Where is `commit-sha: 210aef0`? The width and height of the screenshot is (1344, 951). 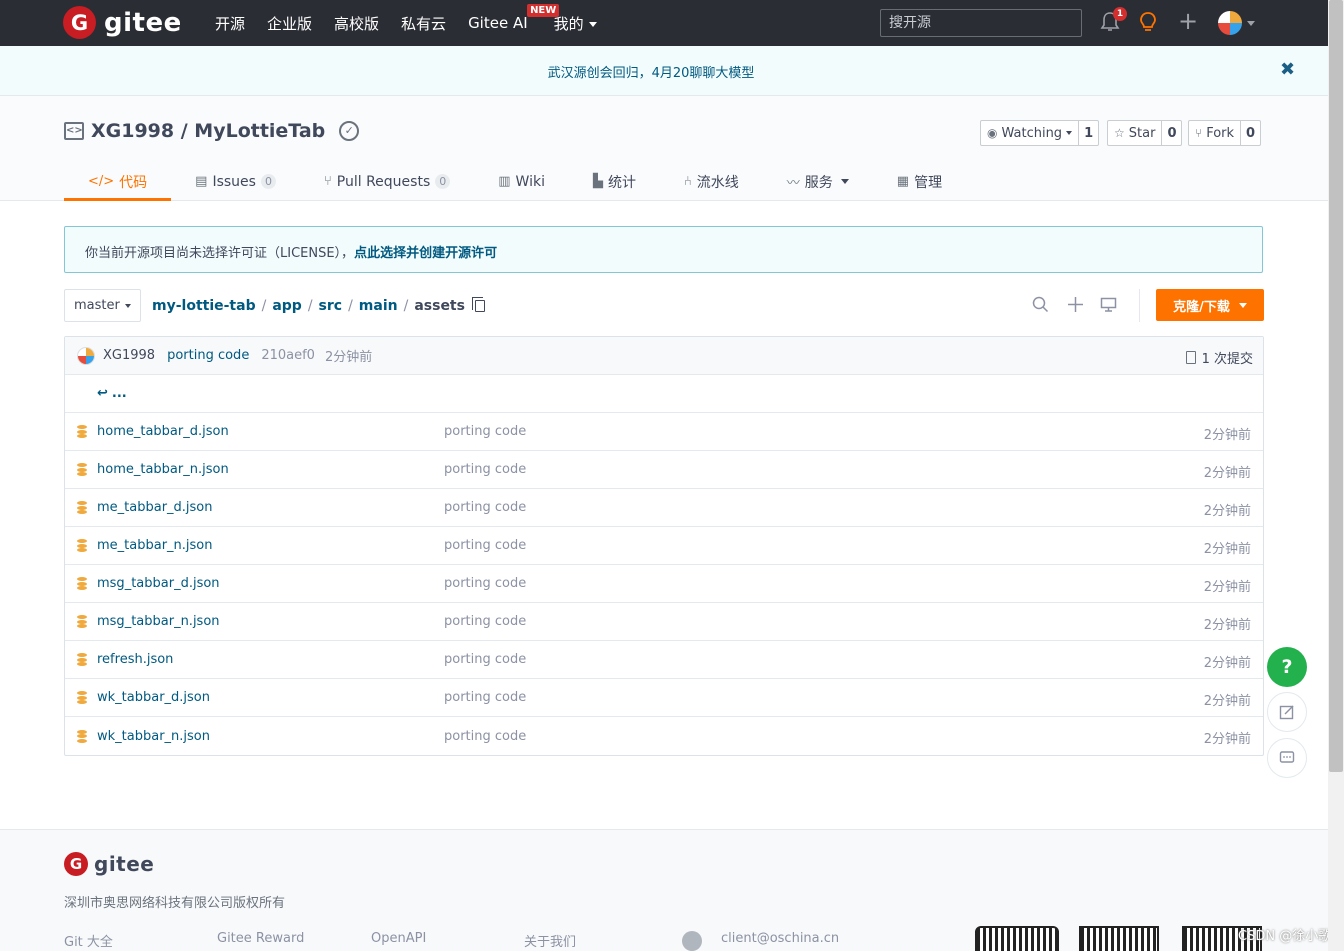 commit-sha: 210aef0 is located at coordinates (288, 355).